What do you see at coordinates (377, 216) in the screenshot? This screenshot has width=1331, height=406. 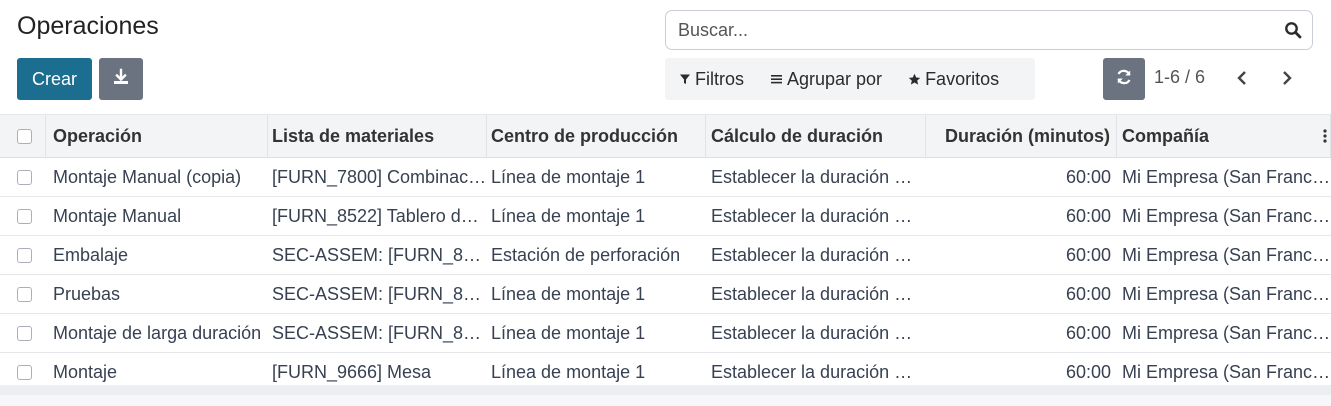 I see `bom-cell: [FURN_8522] Tablero de mesa` at bounding box center [377, 216].